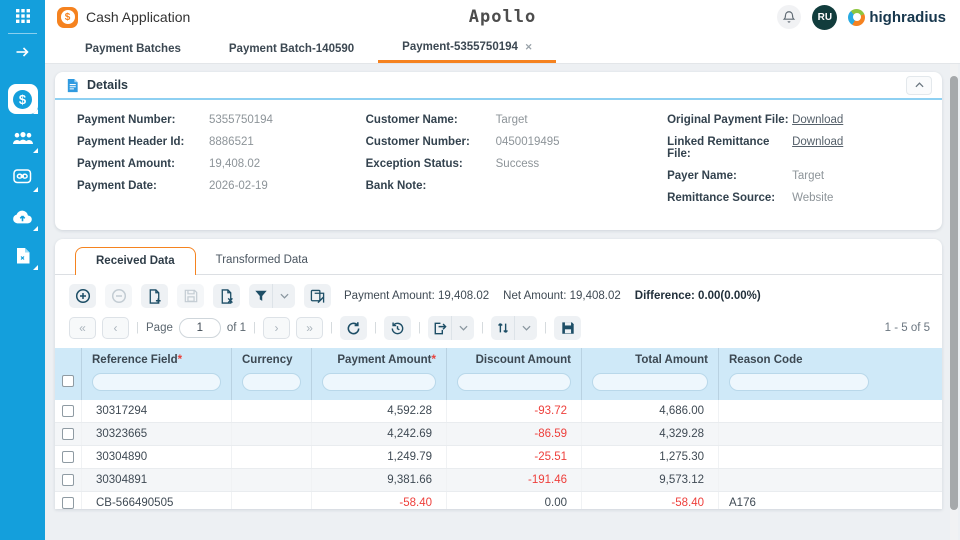  I want to click on sidebar-item-upload, so click(23, 216).